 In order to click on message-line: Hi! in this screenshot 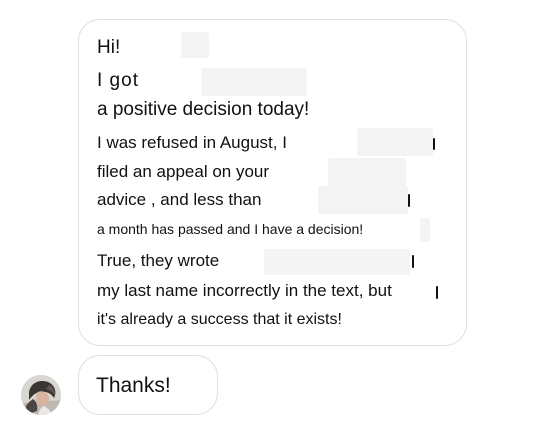, I will do `click(109, 47)`.